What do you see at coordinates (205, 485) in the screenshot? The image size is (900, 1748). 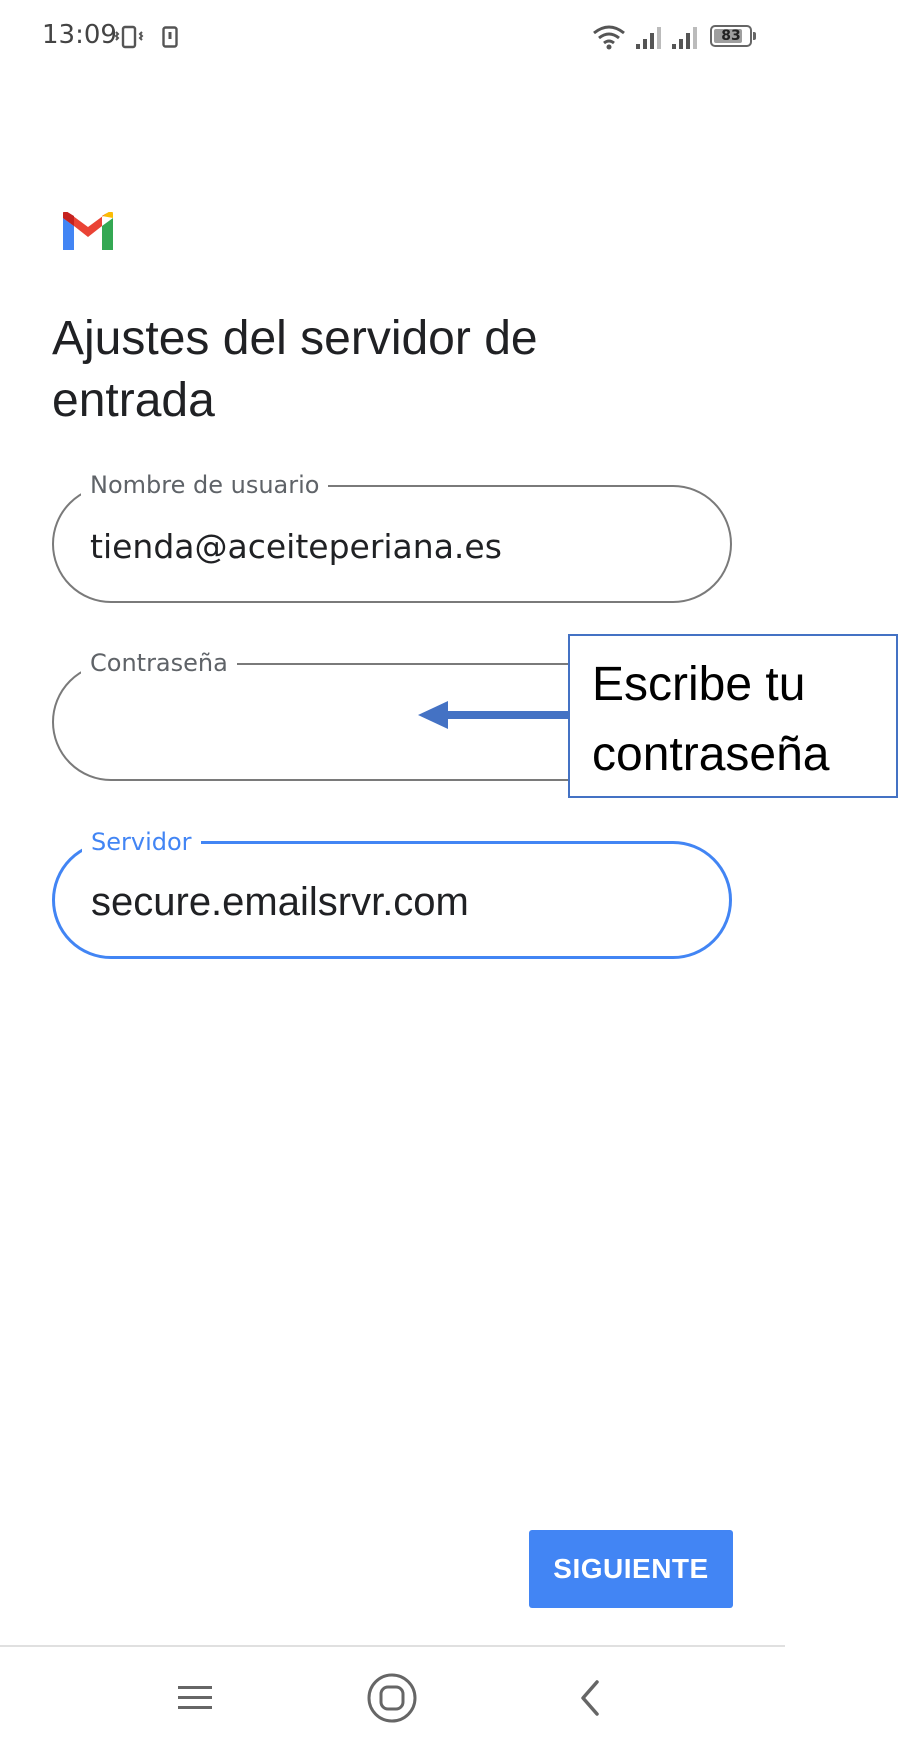 I see `username-label: Nombre de usuario` at bounding box center [205, 485].